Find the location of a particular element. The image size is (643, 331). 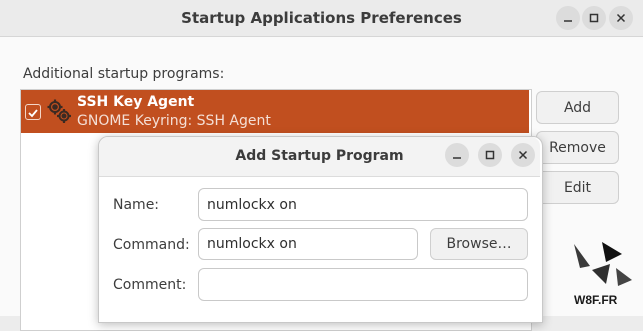

dialog-close-button is located at coordinates (523, 155).